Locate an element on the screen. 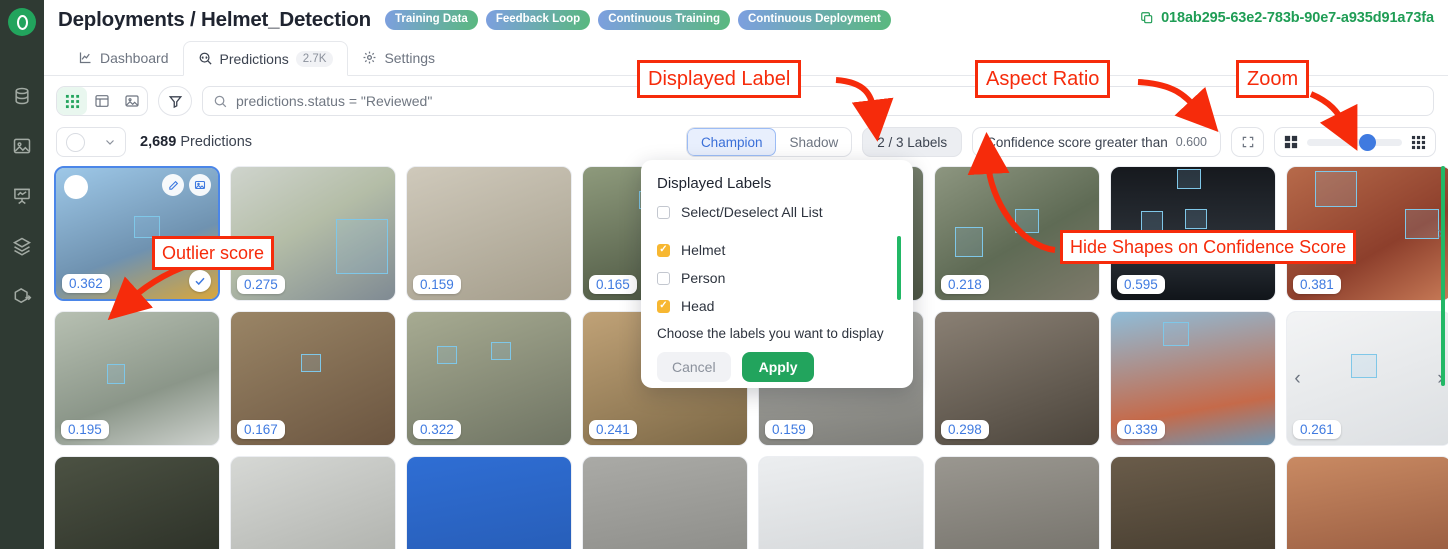  shadow-toggle: Shadow is located at coordinates (813, 142).